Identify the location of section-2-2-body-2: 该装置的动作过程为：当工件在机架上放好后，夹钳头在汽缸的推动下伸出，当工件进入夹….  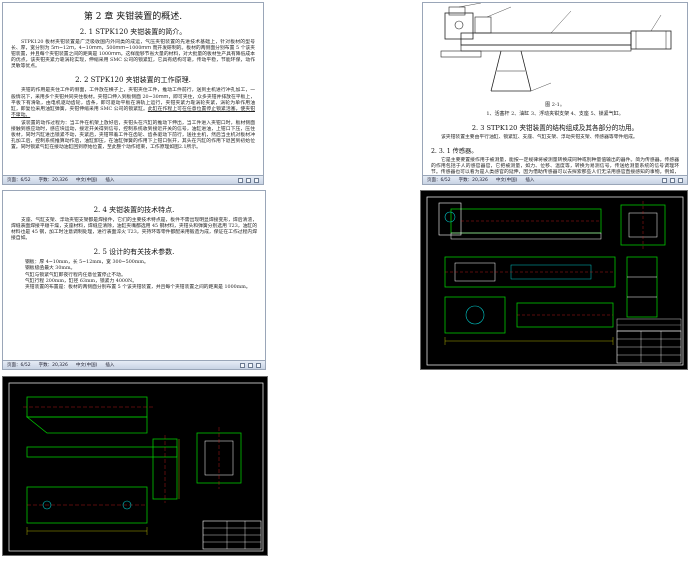
(133, 135).